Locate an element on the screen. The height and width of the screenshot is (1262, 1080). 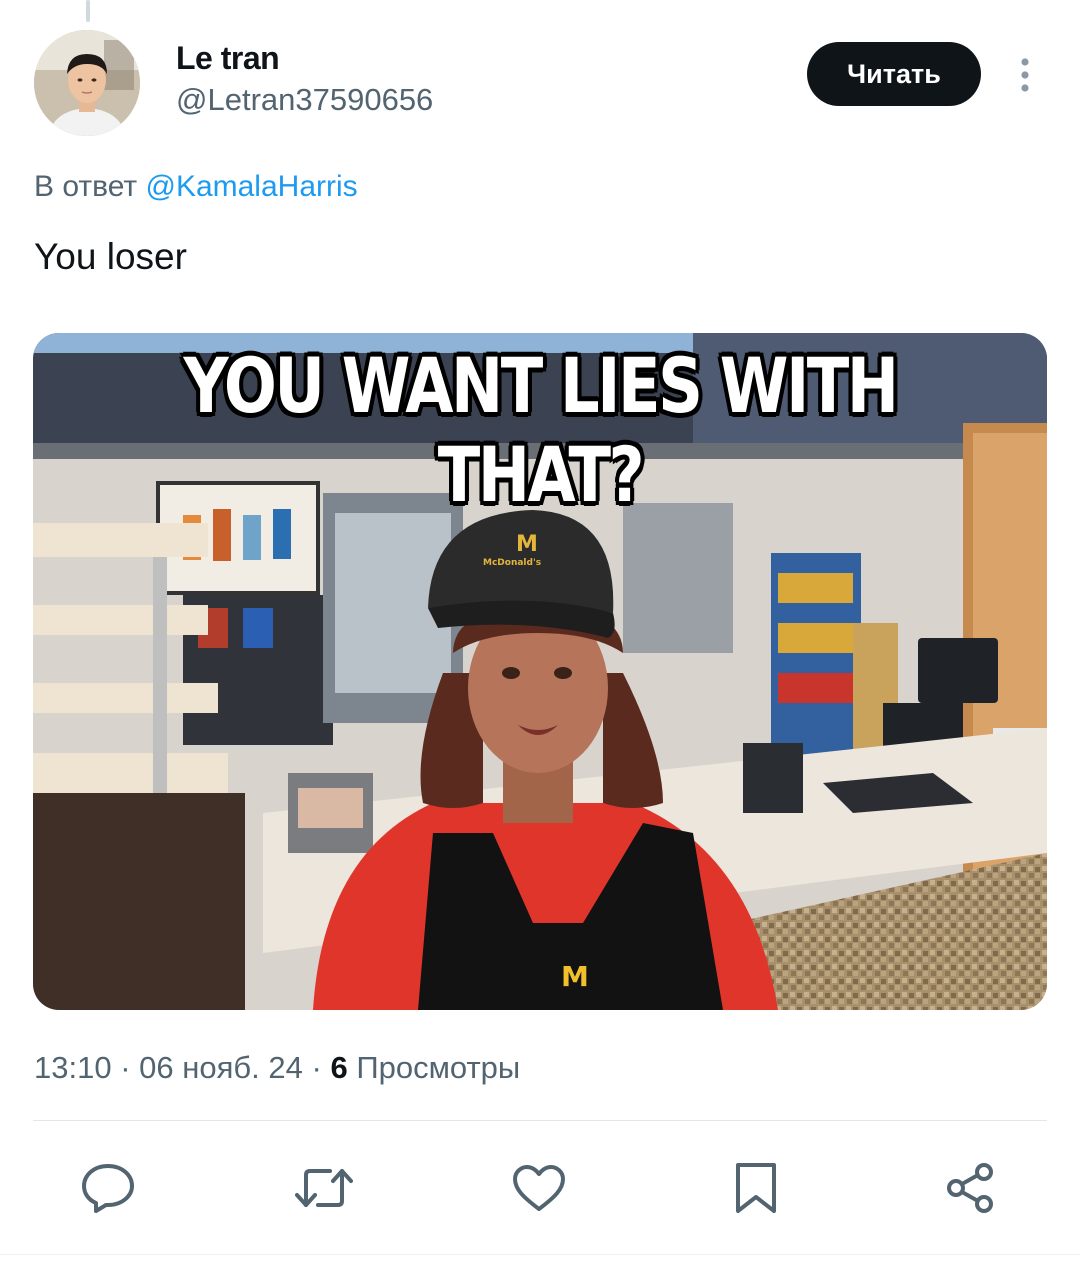
retweet-button is located at coordinates (324, 1188).